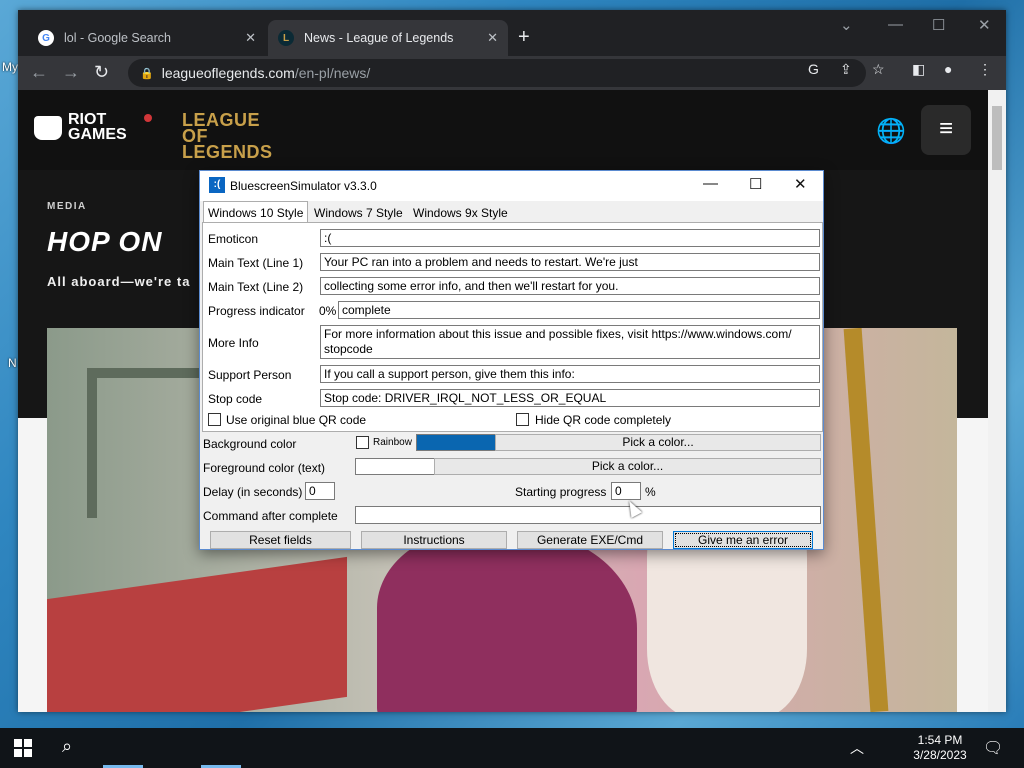 The image size is (1024, 768). I want to click on progress-field: complete, so click(579, 310).